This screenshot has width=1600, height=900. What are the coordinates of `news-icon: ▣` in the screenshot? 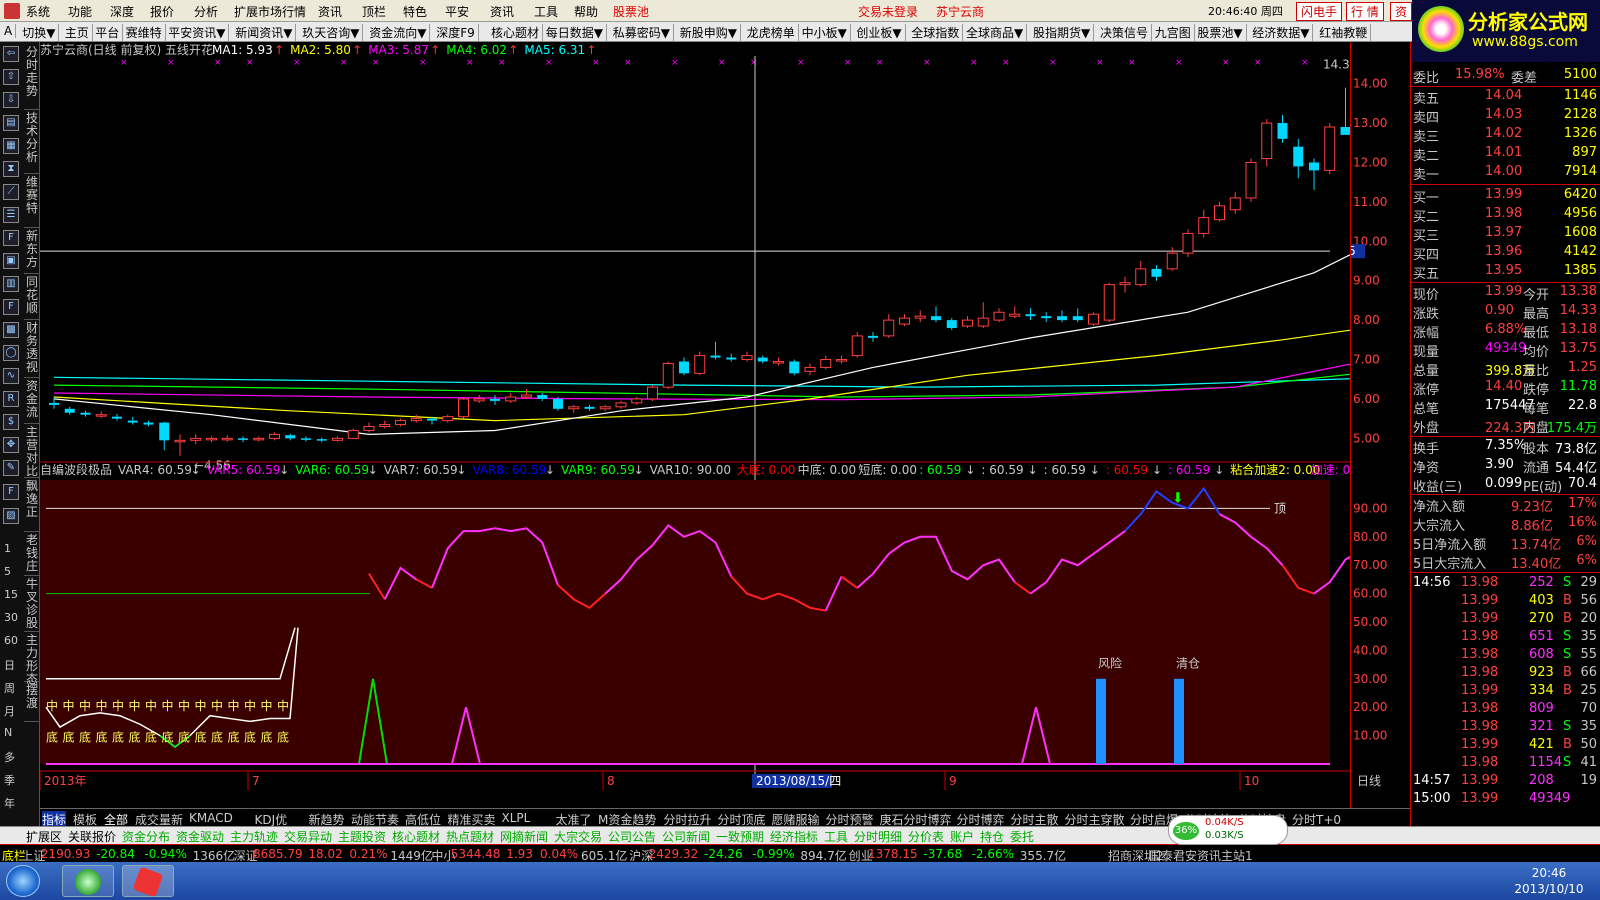 It's located at (11, 261).